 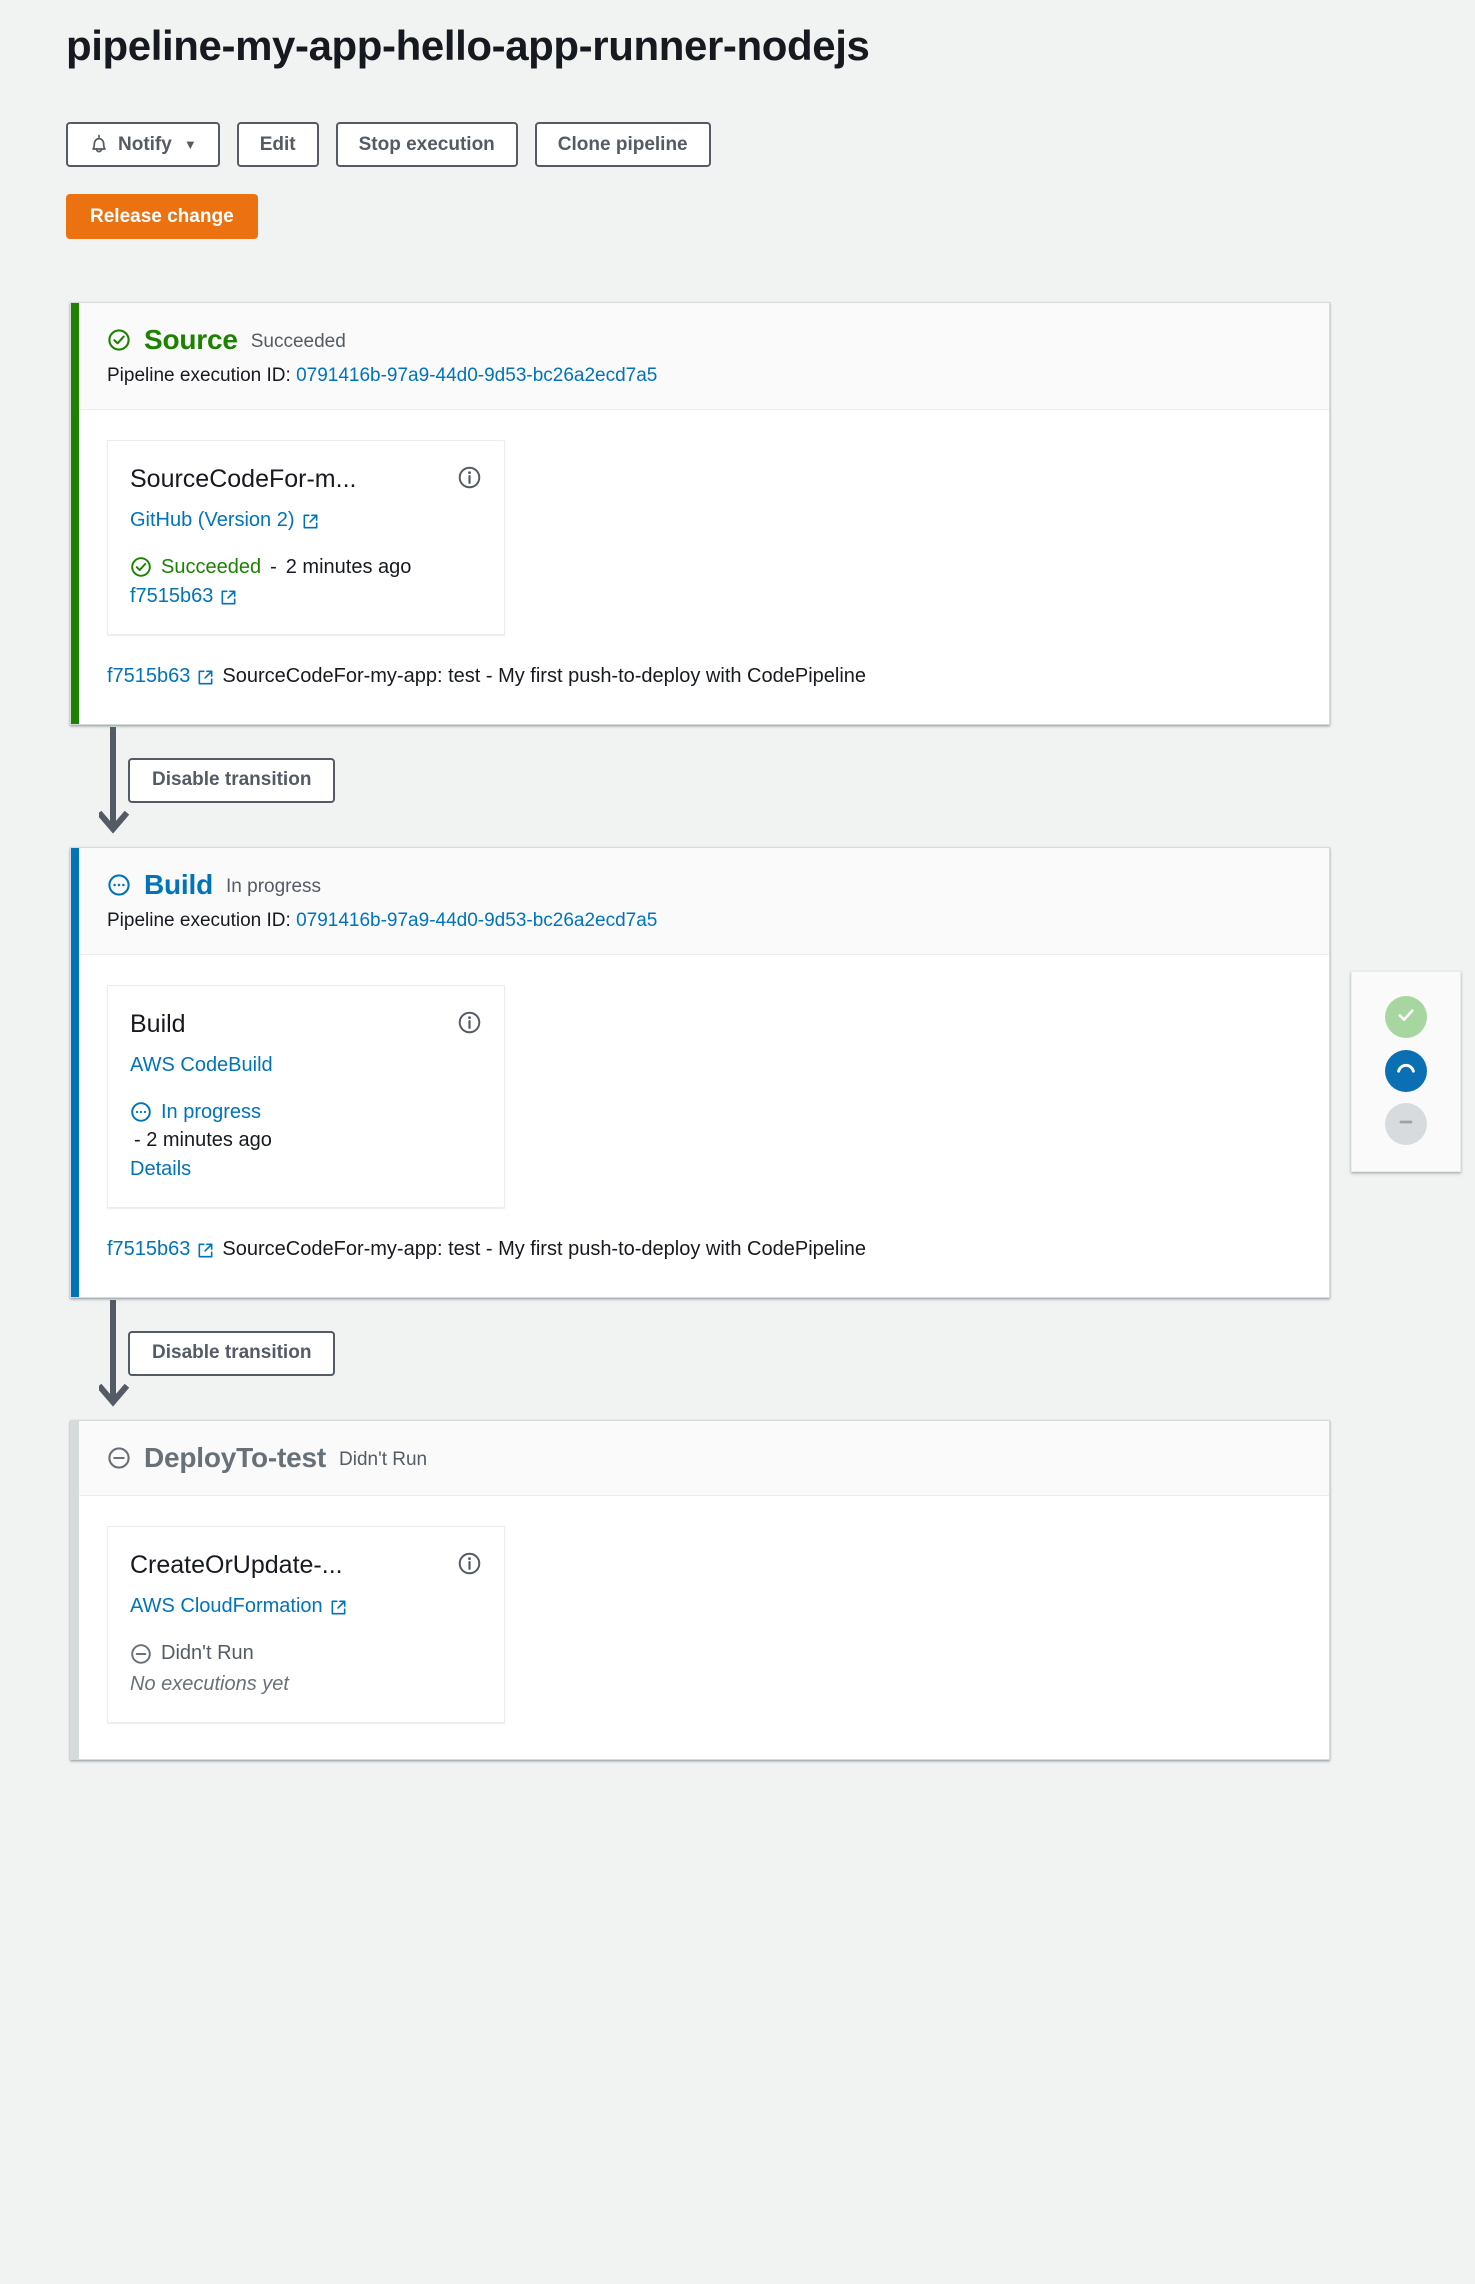 I want to click on action-provider-link: AWS CodeBuild, so click(x=201, y=1065).